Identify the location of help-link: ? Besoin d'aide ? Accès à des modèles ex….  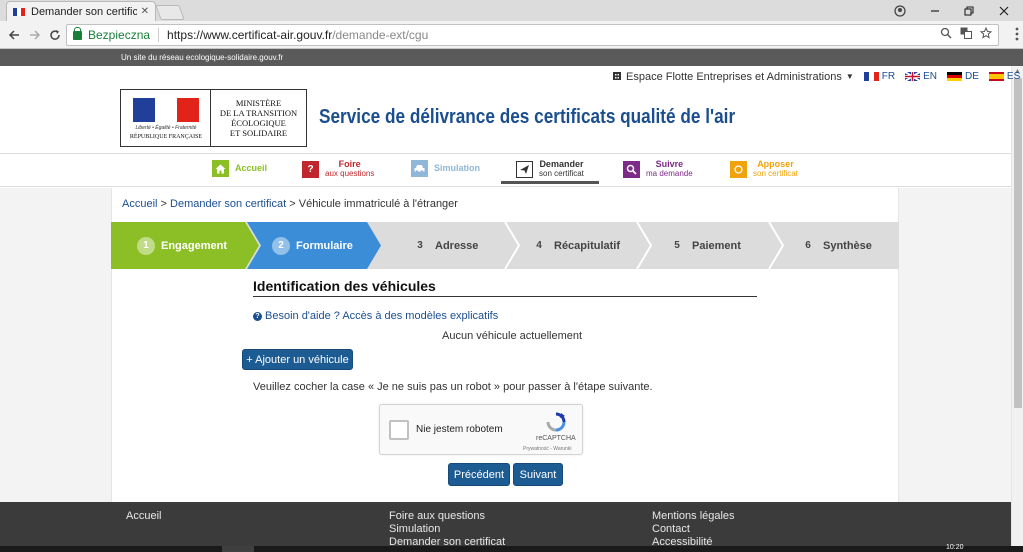
(375, 316).